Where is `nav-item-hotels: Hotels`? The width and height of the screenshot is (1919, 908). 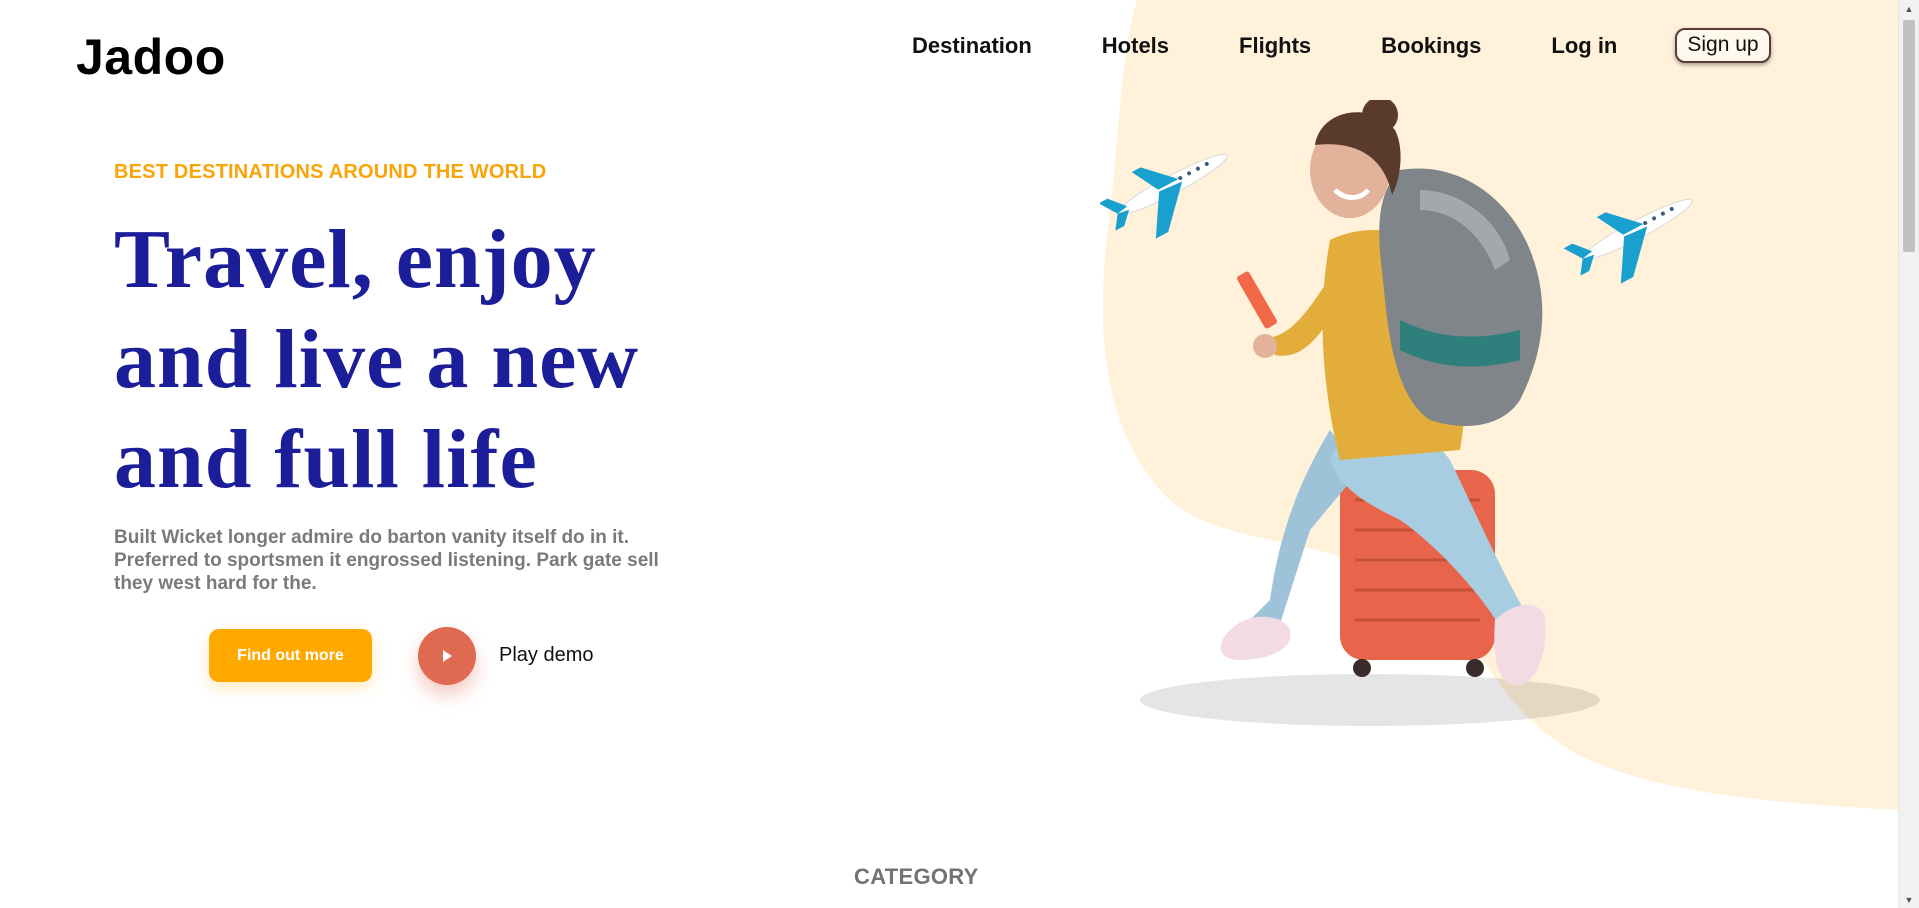 nav-item-hotels: Hotels is located at coordinates (1135, 46).